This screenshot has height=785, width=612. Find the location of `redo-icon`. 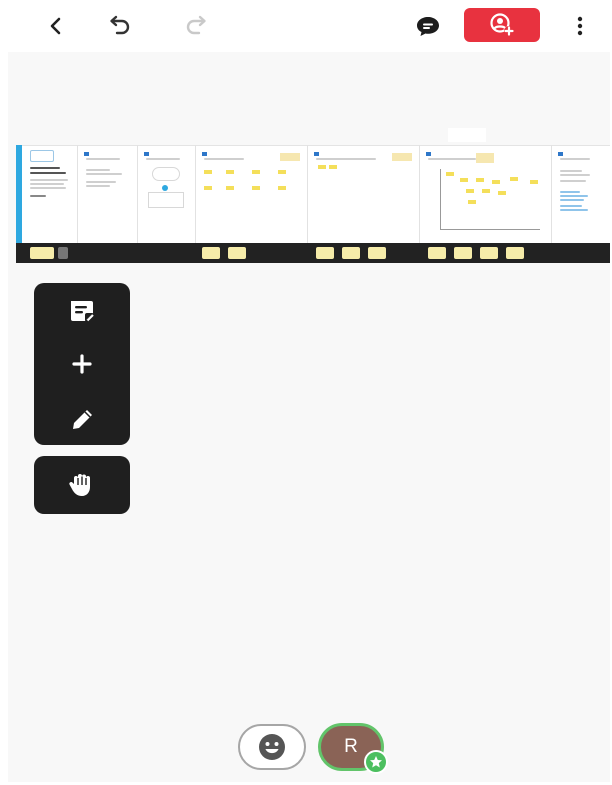

redo-icon is located at coordinates (196, 25).